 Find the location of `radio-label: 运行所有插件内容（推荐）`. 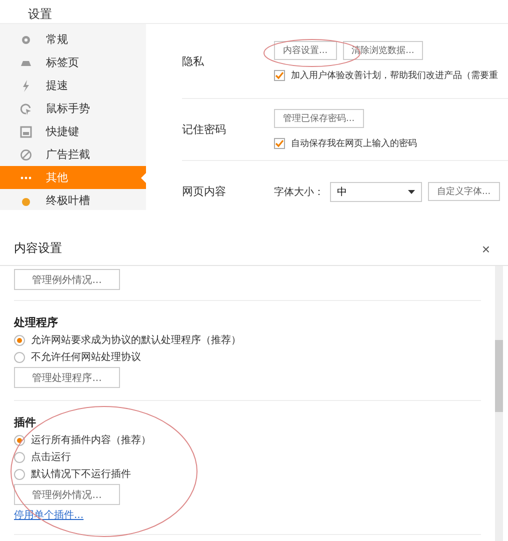

radio-label: 运行所有插件内容（推荐） is located at coordinates (91, 440).